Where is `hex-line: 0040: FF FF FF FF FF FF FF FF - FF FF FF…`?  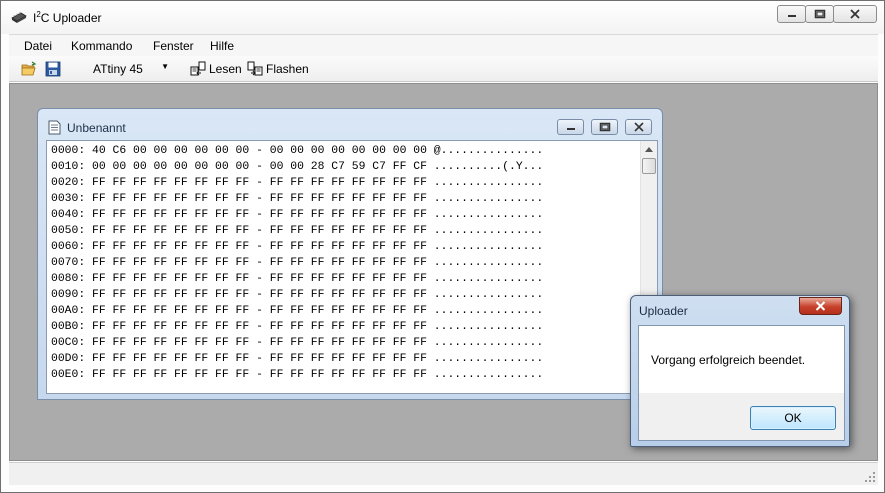 hex-line: 0040: FF FF FF FF FF FF FF FF - FF FF FF… is located at coordinates (297, 215).